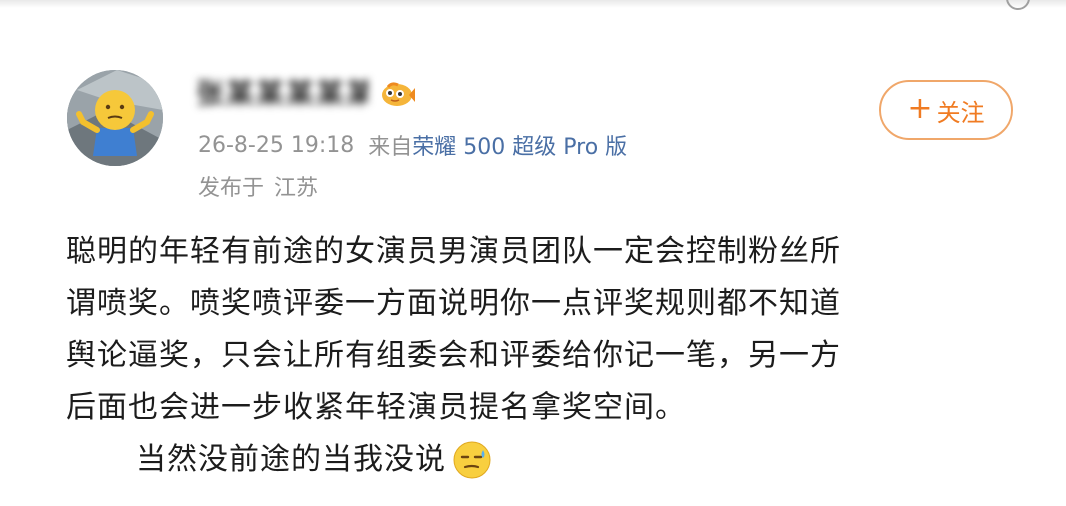  I want to click on post-meta: 26-8-25 19:18 来自 荣耀 500 超级 Pro 版, so click(412, 145).